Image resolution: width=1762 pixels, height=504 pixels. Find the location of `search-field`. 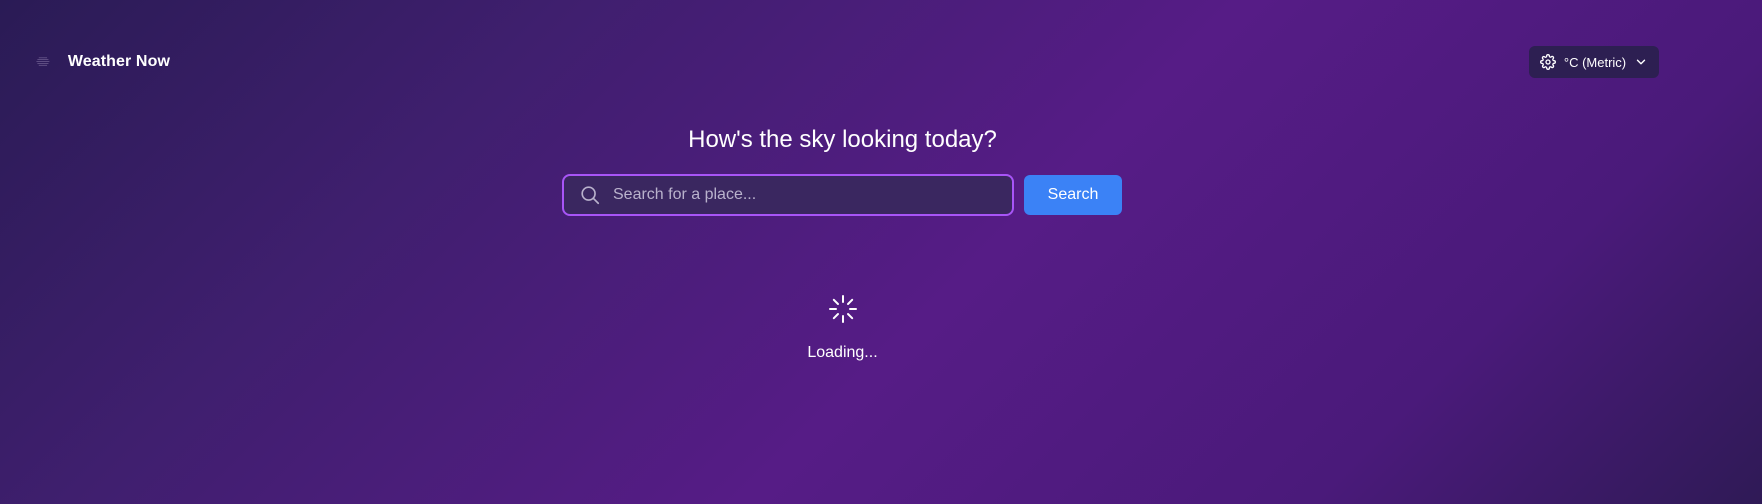

search-field is located at coordinates (788, 195).